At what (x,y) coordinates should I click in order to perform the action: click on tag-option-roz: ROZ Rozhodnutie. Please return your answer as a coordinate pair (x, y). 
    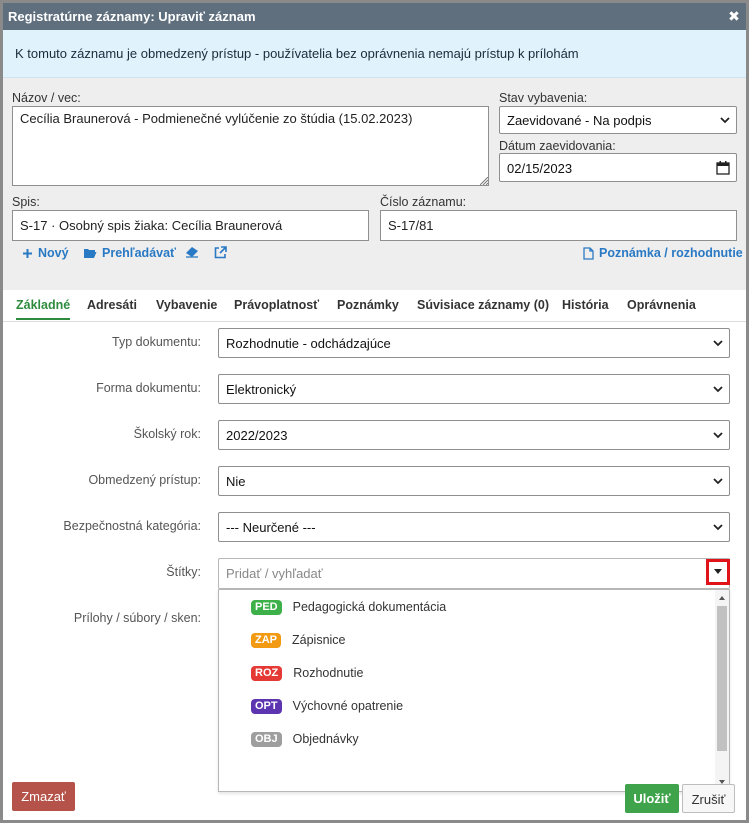
    Looking at the image, I should click on (307, 673).